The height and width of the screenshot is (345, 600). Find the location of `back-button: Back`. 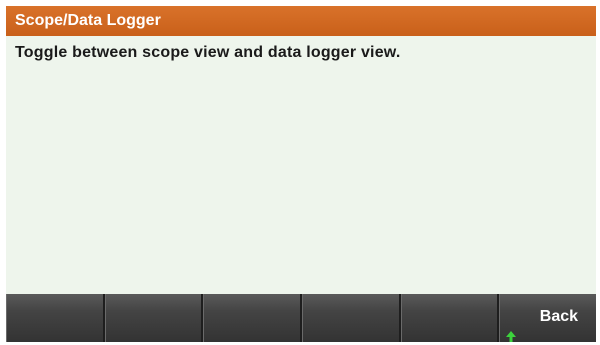

back-button: Back is located at coordinates (547, 318).